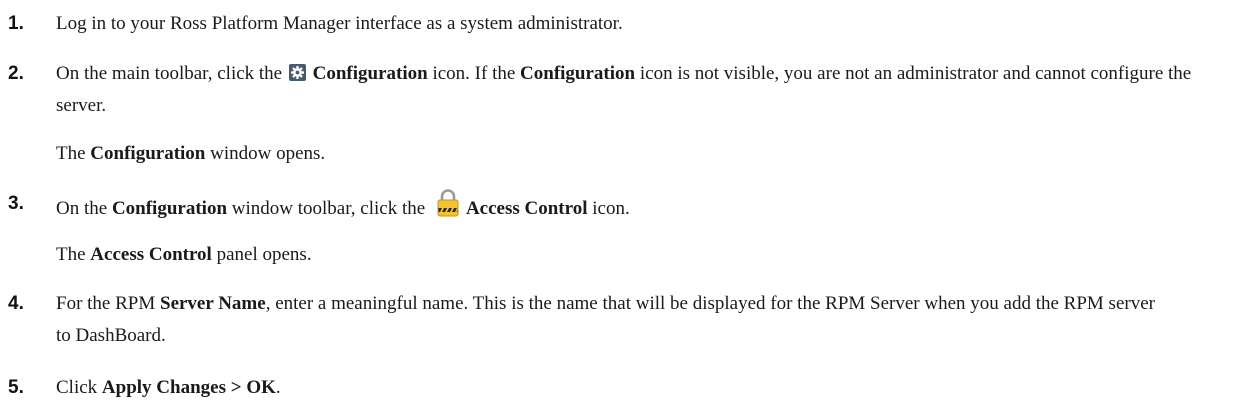  Describe the element at coordinates (645, 388) in the screenshot. I see `step-text: Click Apply Changes > OK.` at that location.